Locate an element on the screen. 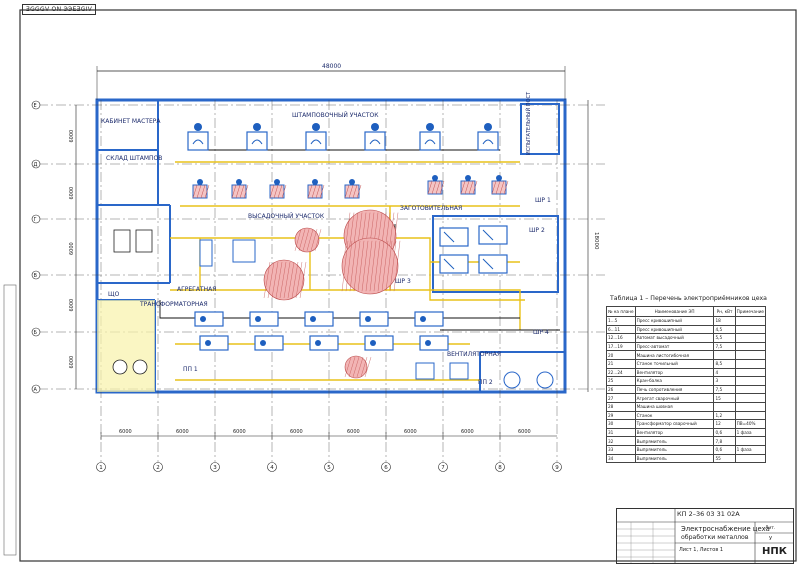 This screenshot has height=565, width=800. table-cell: Печь сопротивления is located at coordinates (674, 389).